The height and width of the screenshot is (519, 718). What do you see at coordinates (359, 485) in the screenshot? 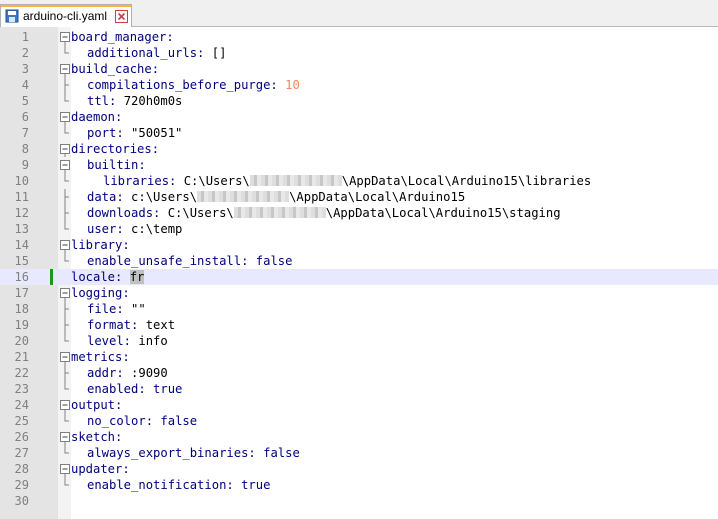
I see `code-line: 29 enable_notification: true` at bounding box center [359, 485].